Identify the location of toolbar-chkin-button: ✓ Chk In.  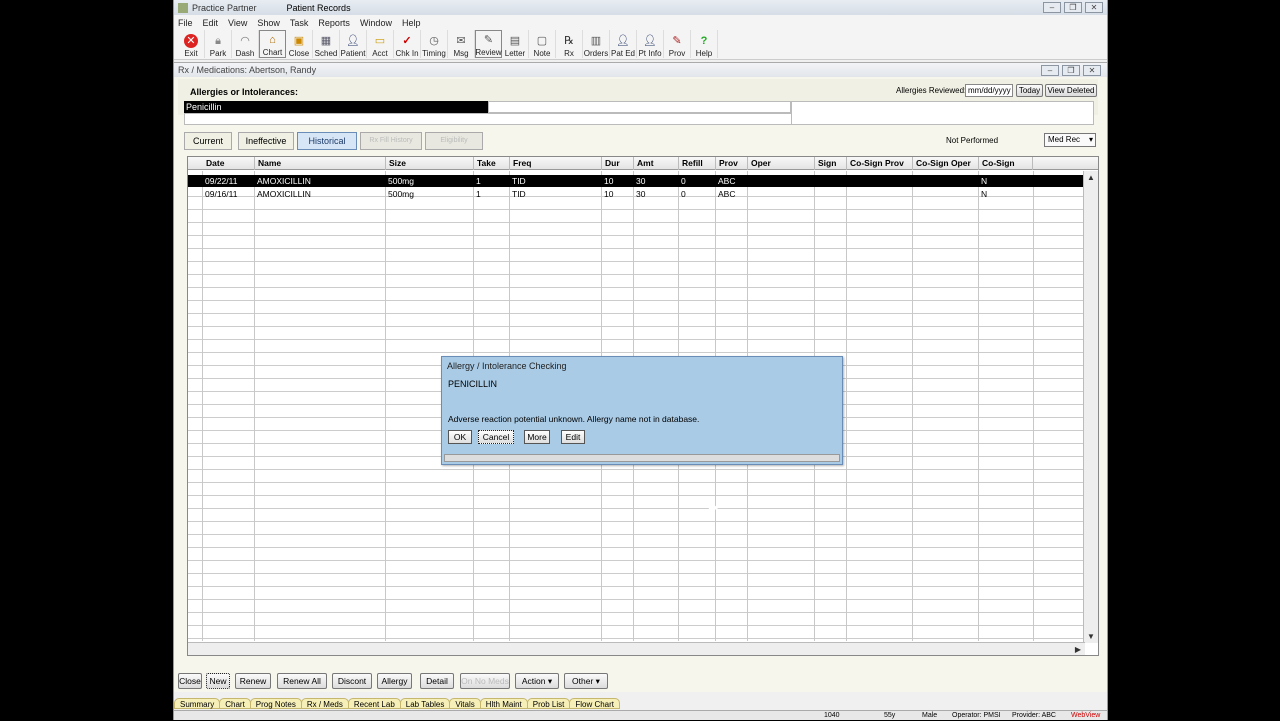
(407, 44).